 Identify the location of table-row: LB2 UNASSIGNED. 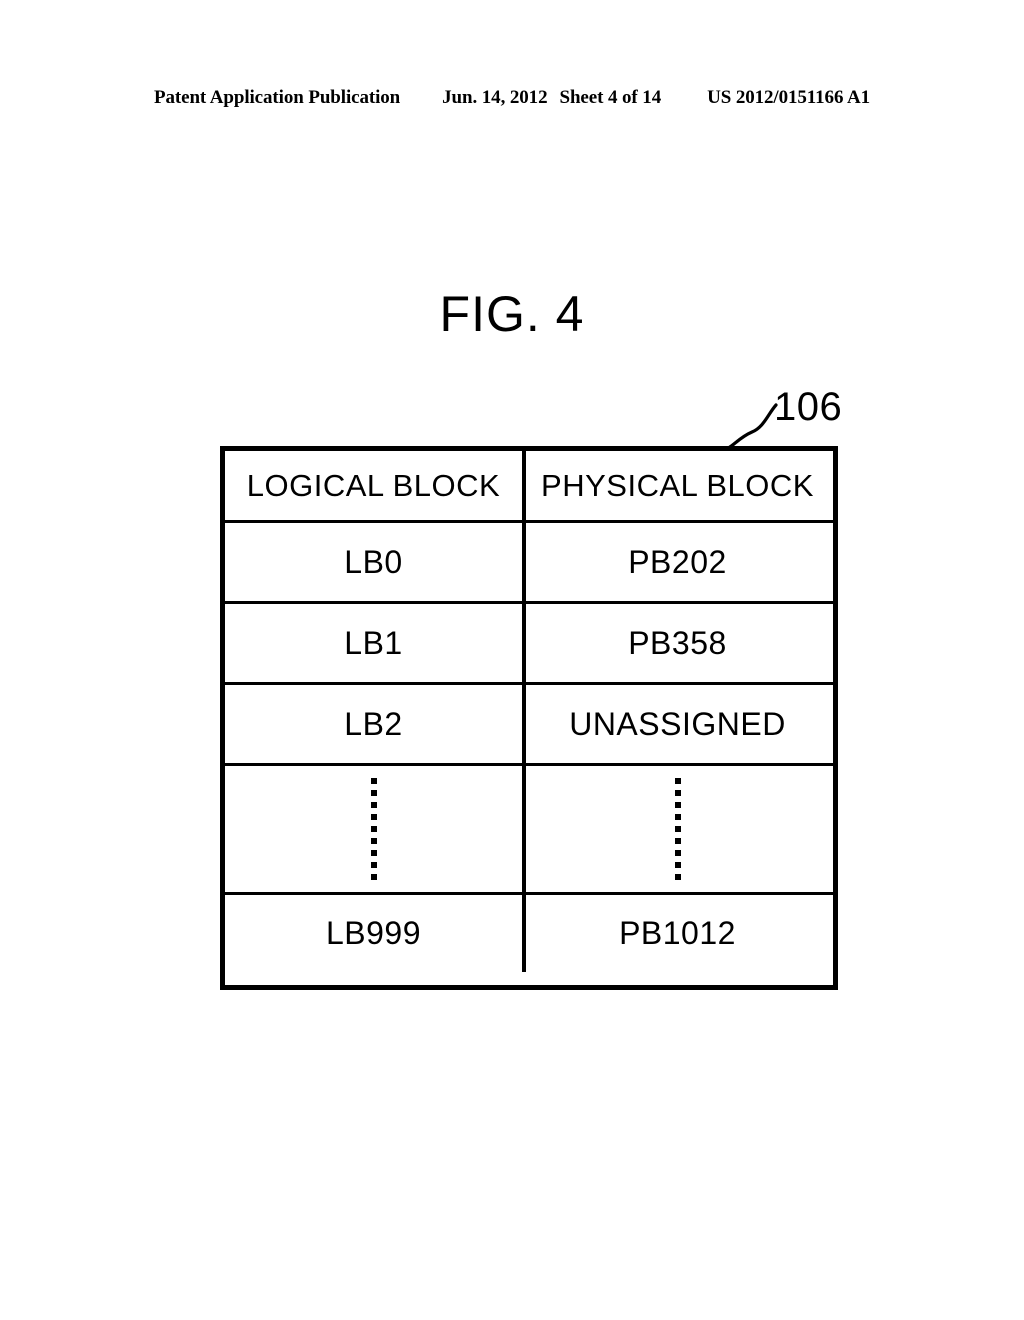
(529, 725).